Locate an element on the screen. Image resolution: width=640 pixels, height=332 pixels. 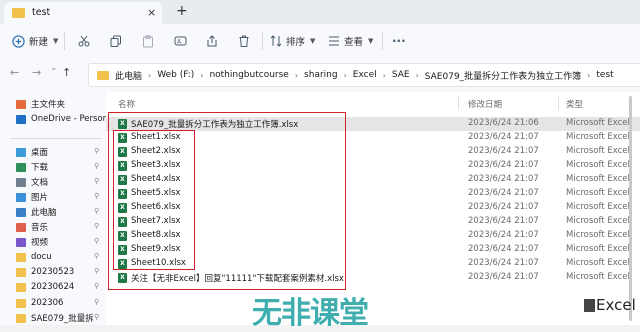
breadcrumb-item: 此电脑 is located at coordinates (128, 75).